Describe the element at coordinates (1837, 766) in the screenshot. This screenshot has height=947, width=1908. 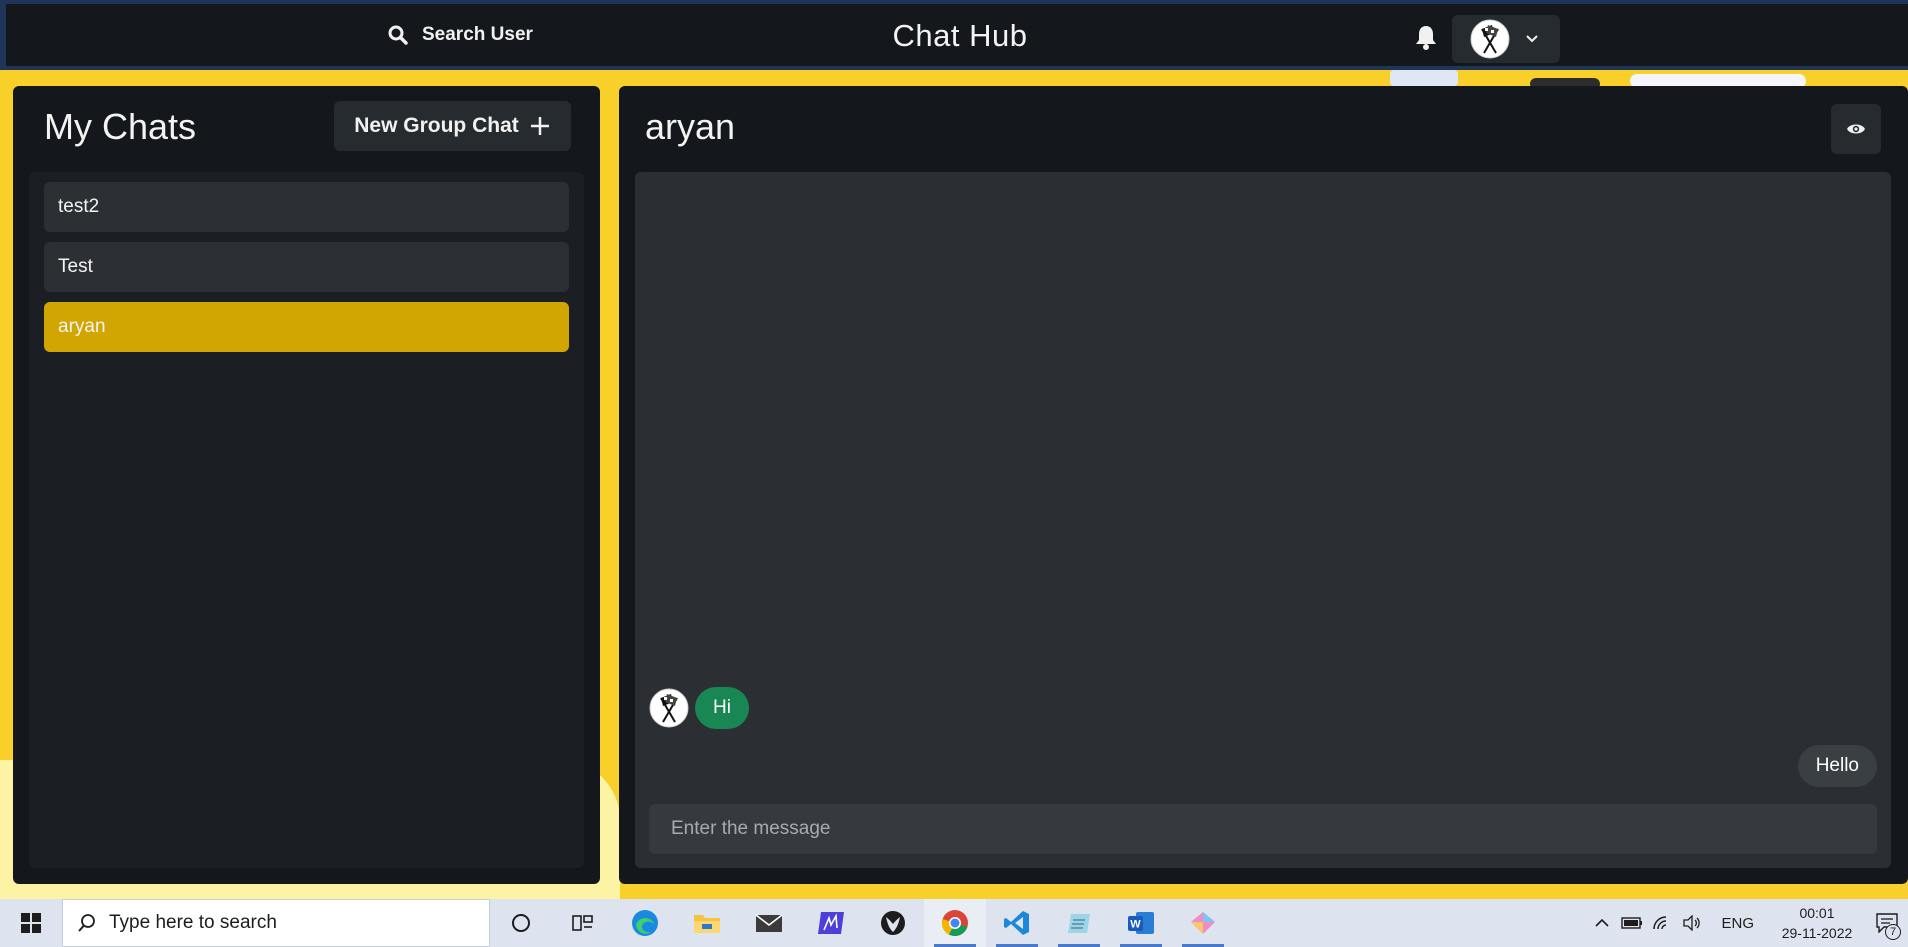
I see `message-bubble-outgoing: Hello` at that location.